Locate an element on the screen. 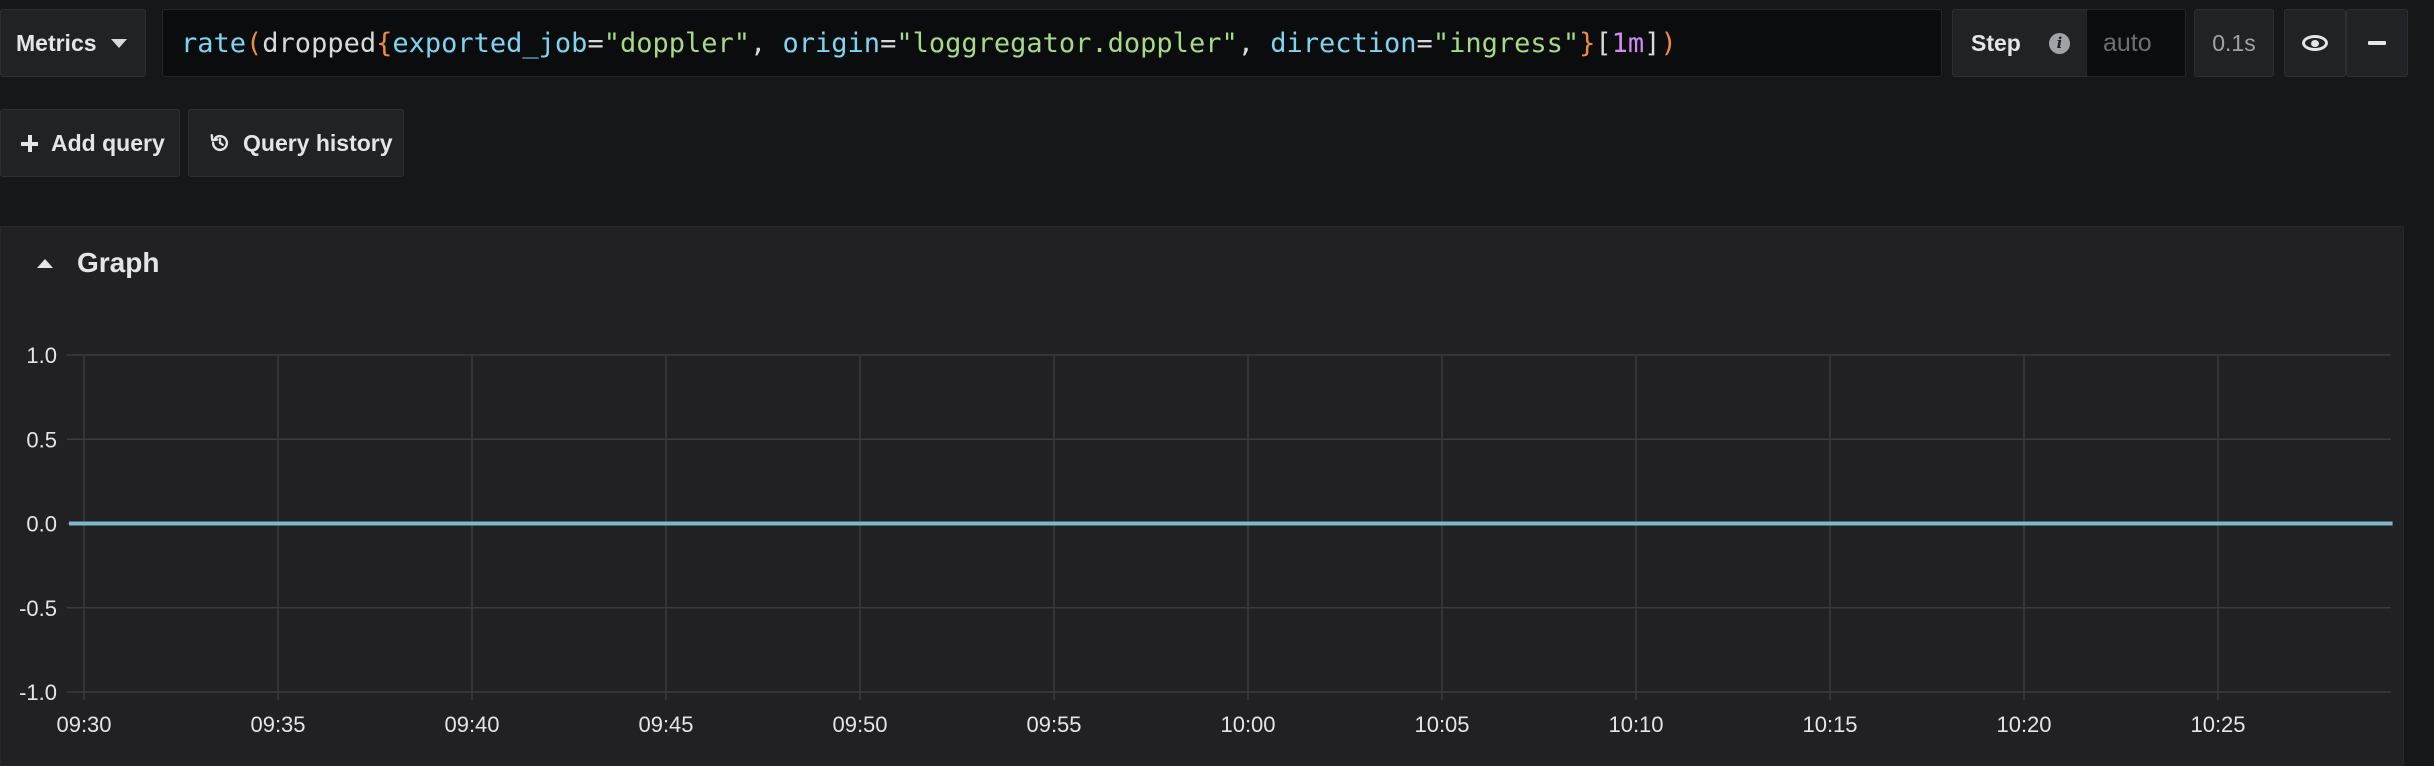  metrics-button-label: Metrics is located at coordinates (56, 42).